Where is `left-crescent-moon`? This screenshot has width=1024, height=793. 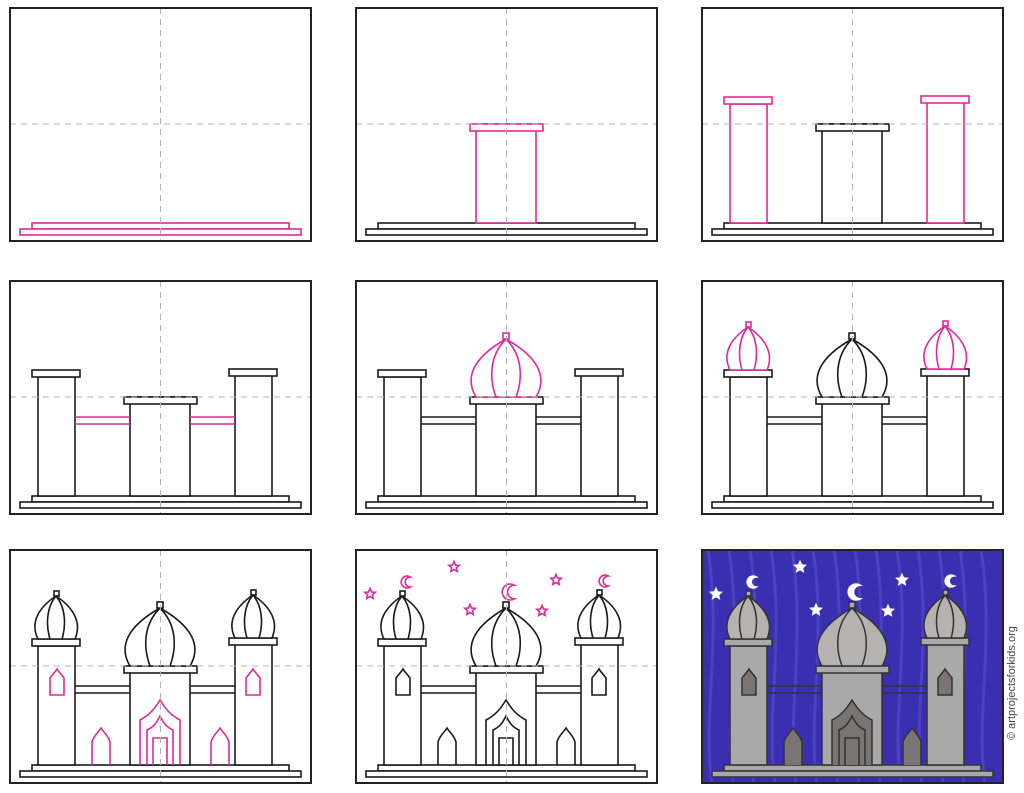
left-crescent-moon is located at coordinates (407, 582).